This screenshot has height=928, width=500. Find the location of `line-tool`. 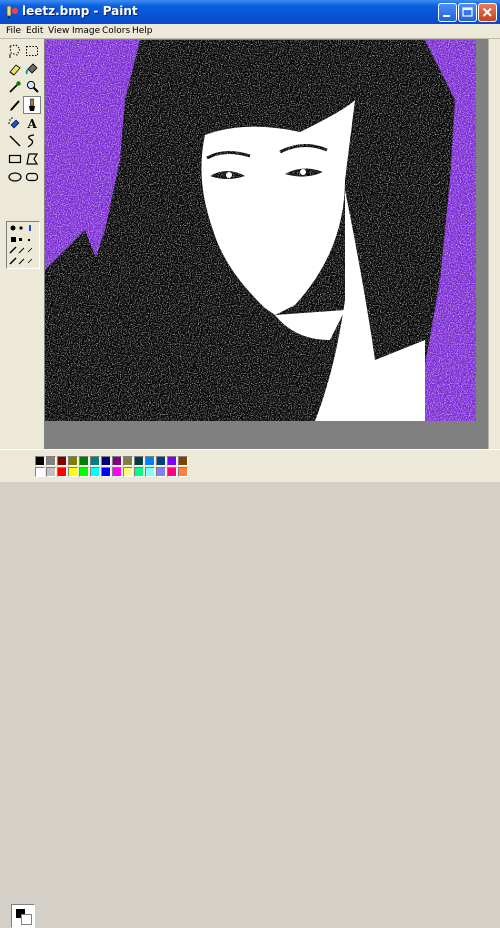

line-tool is located at coordinates (15, 141).